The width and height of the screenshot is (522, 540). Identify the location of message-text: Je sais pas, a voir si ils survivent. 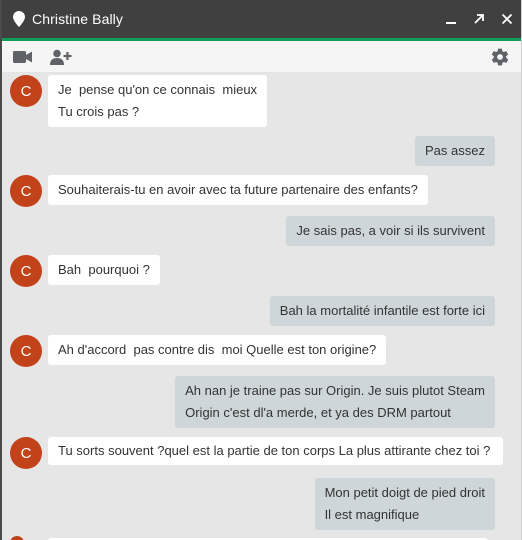
(390, 230).